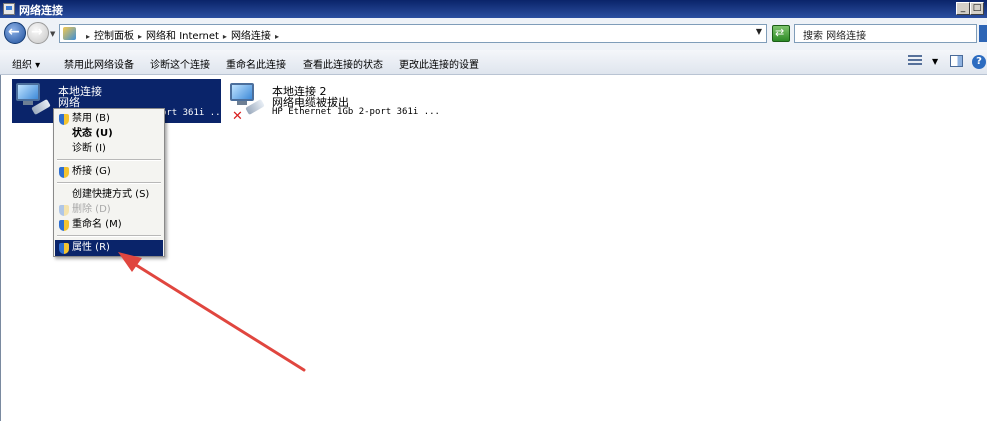 This screenshot has width=987, height=421. What do you see at coordinates (781, 33) in the screenshot?
I see `refresh-button` at bounding box center [781, 33].